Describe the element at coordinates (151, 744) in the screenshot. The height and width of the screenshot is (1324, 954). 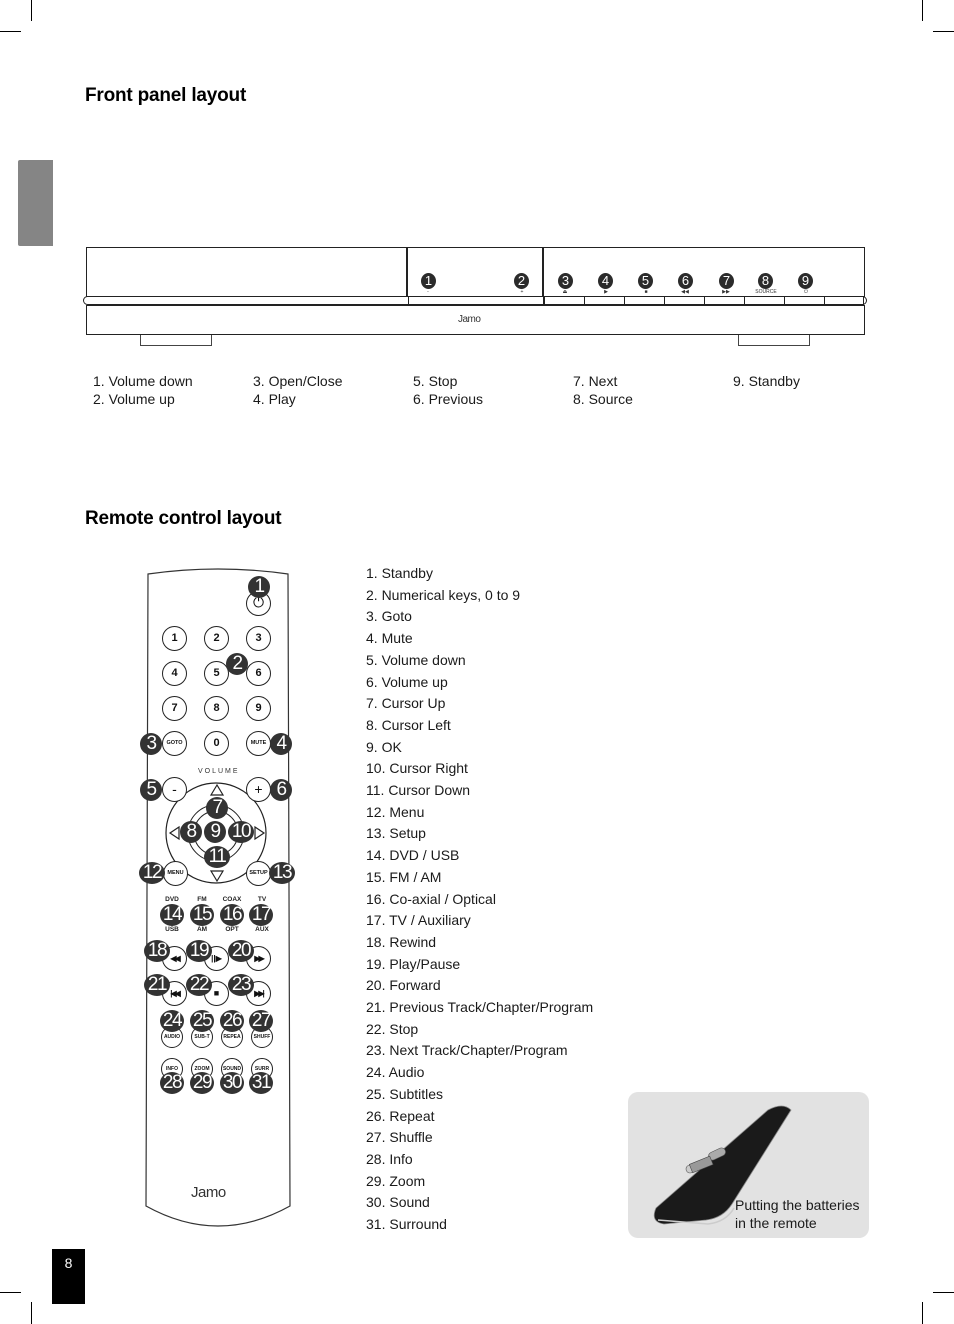
I see `remote-callout: 3` at that location.